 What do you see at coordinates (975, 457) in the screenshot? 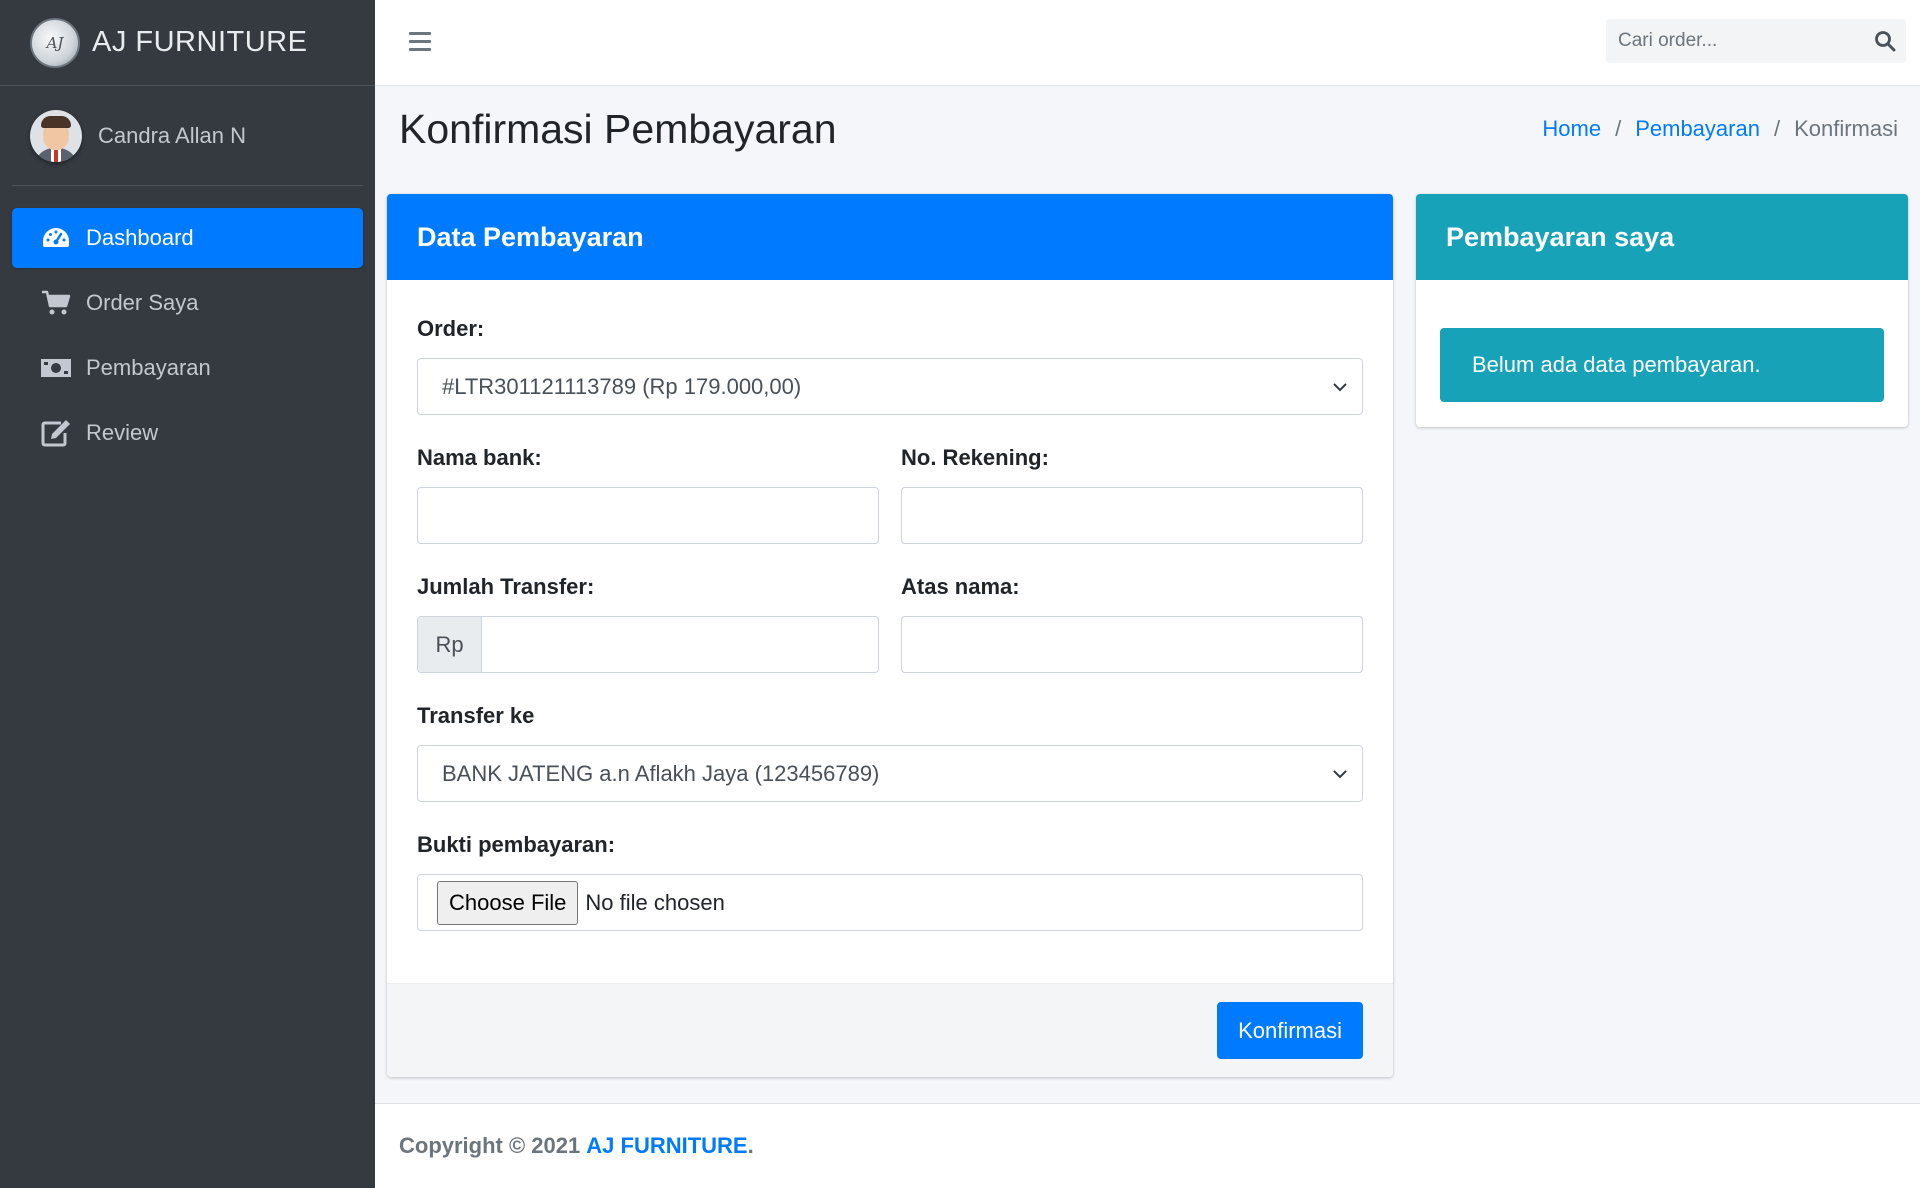
I see `account-number-label: No. Rekening:` at bounding box center [975, 457].